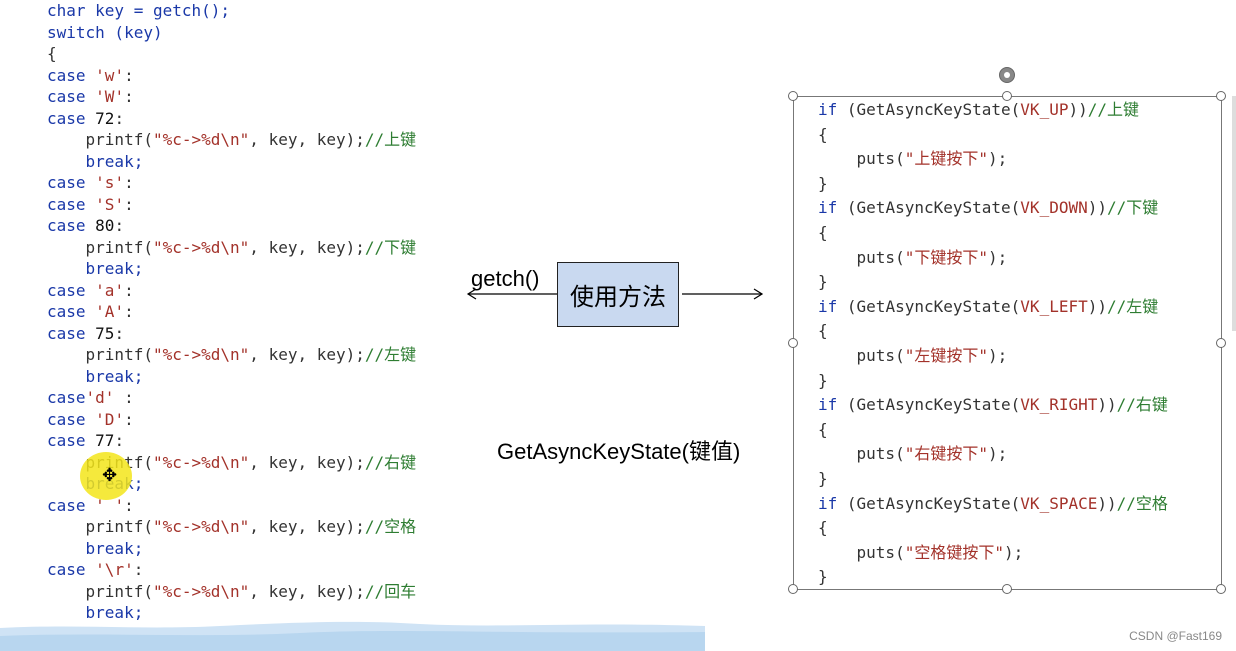 This screenshot has height=651, width=1236. What do you see at coordinates (793, 589) in the screenshot?
I see `resize-handle-sw` at bounding box center [793, 589].